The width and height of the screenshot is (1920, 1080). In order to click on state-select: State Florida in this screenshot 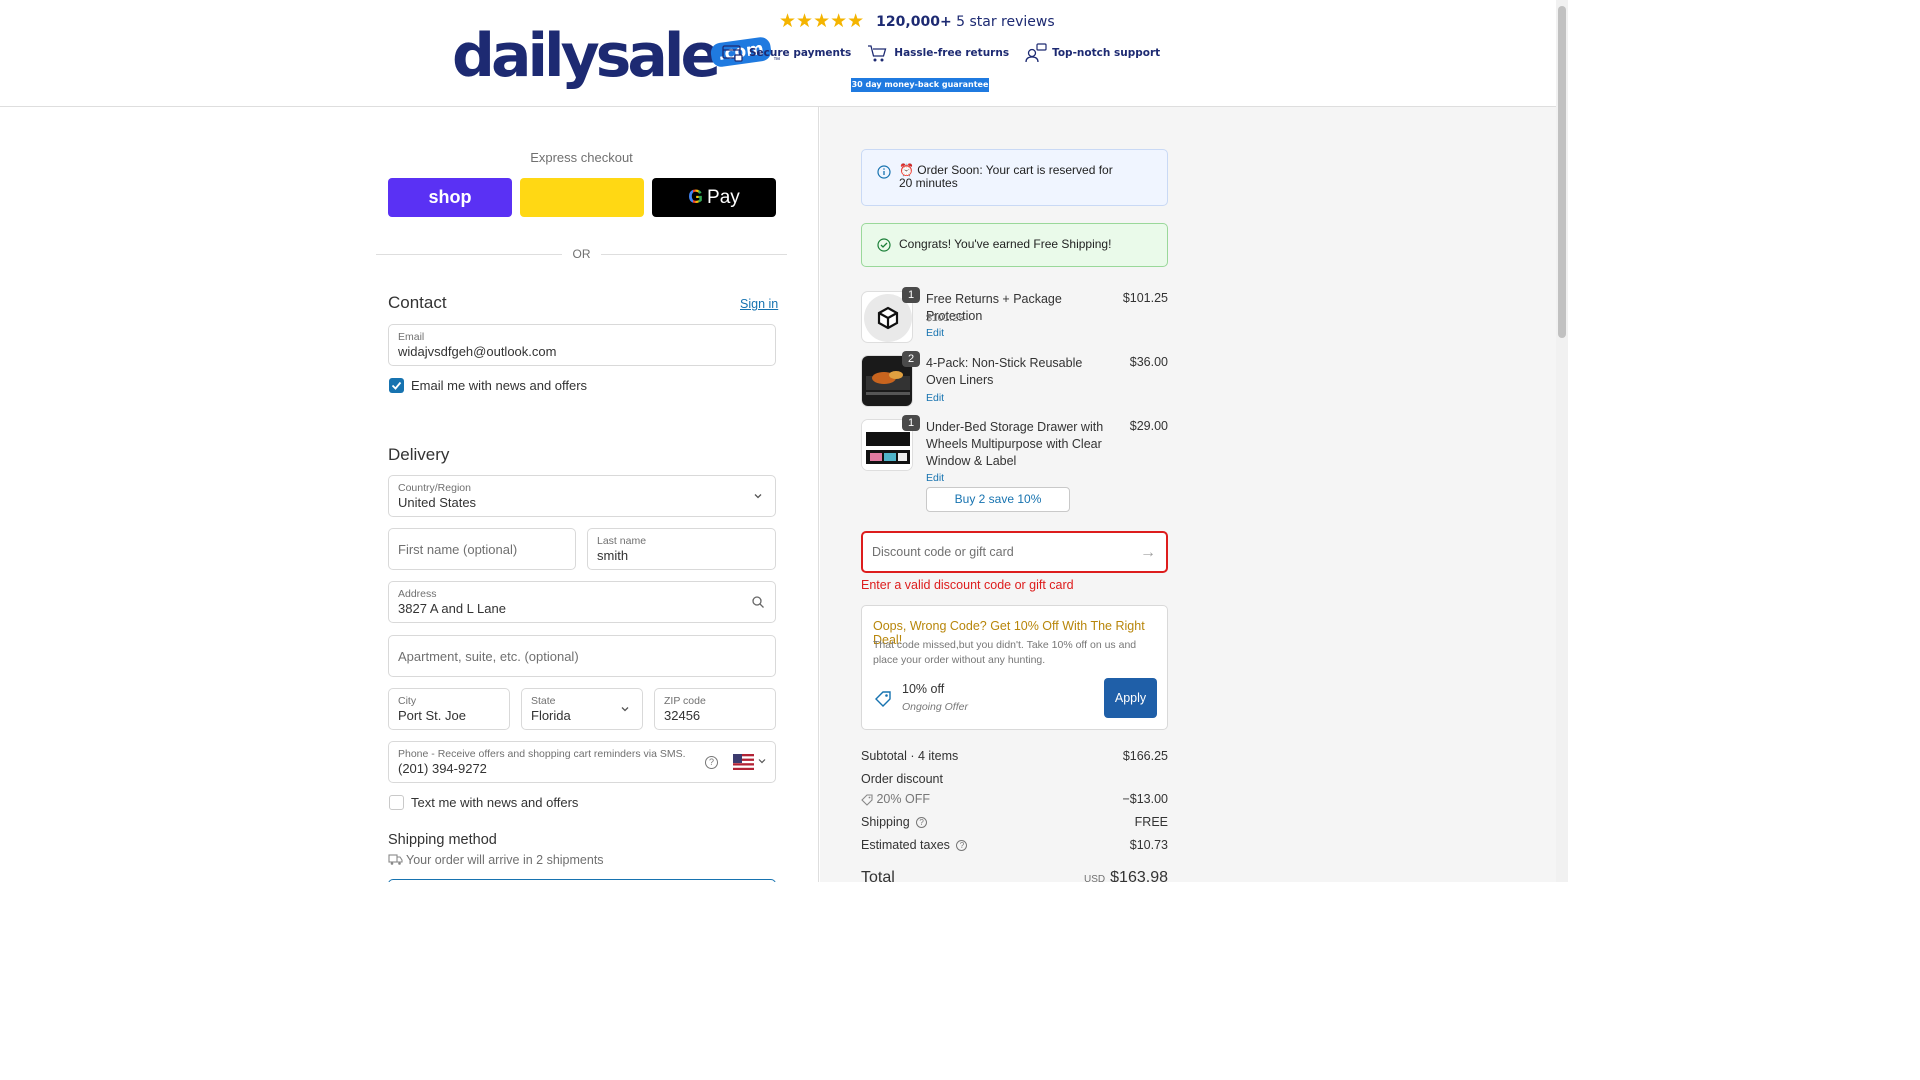, I will do `click(582, 709)`.